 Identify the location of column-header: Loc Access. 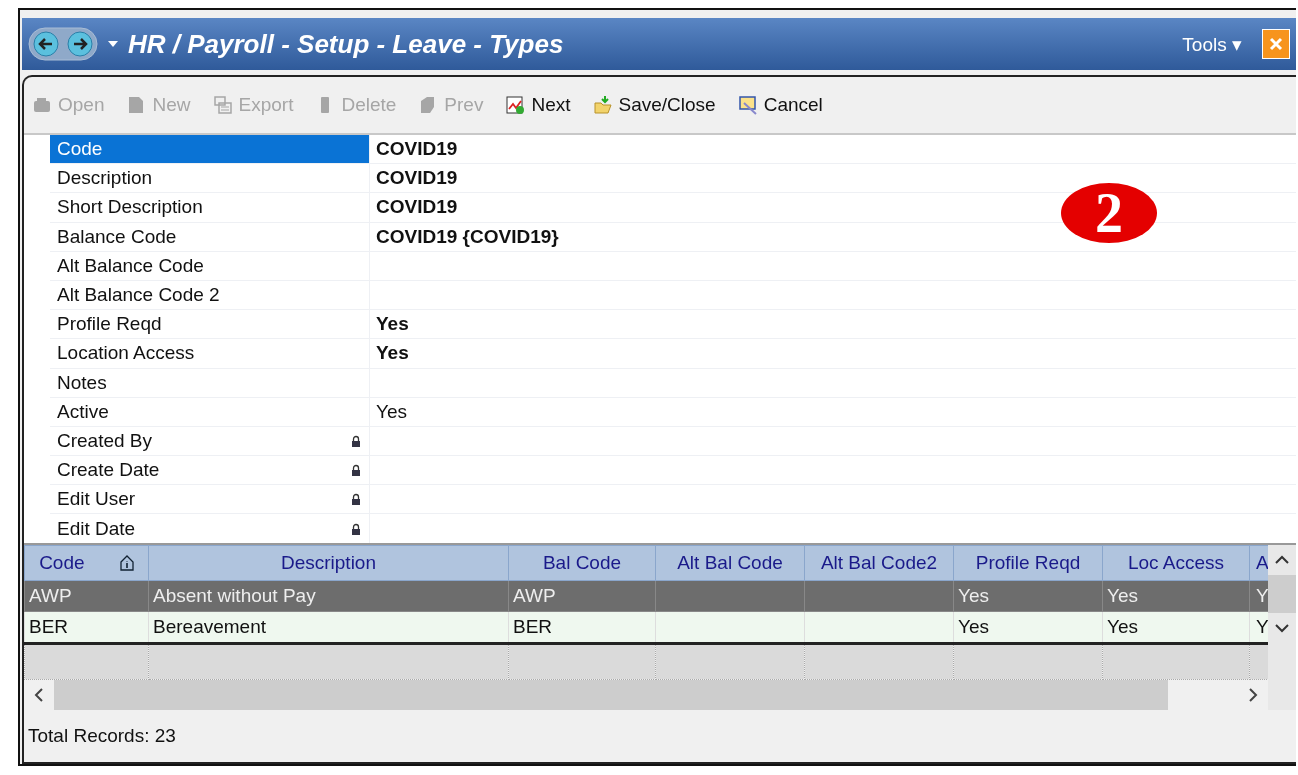
(1176, 563).